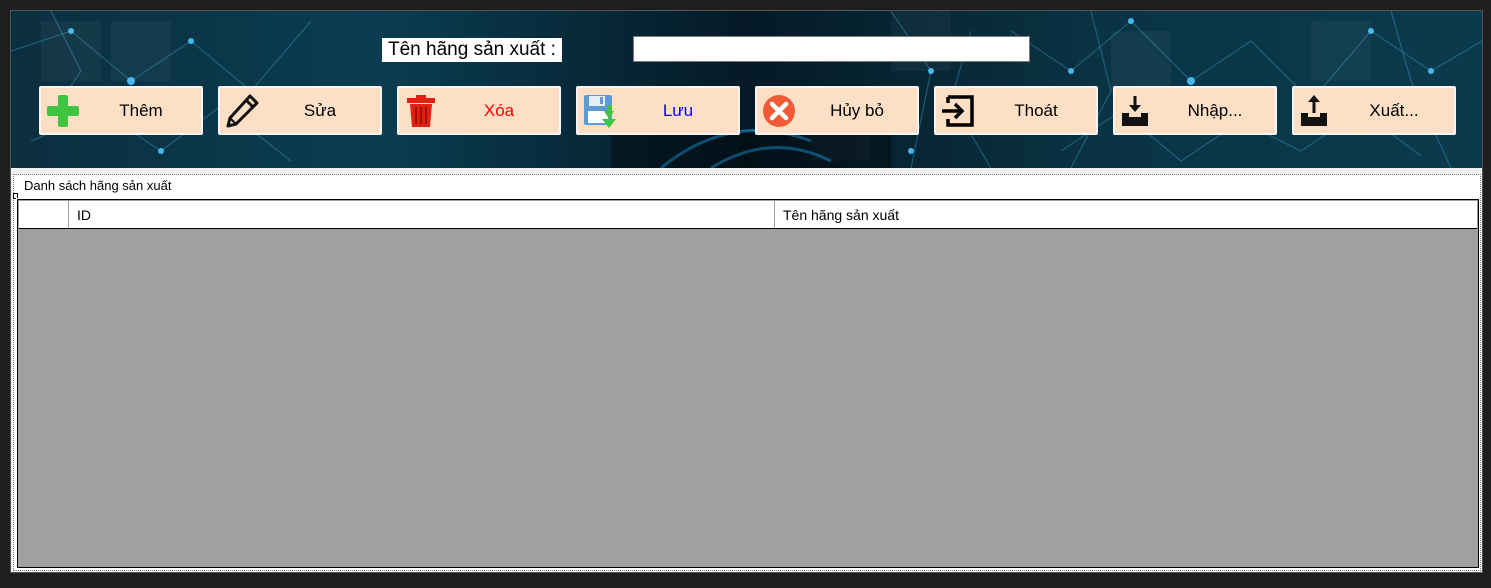  What do you see at coordinates (141, 110) in the screenshot?
I see `add-button-label: Thêm` at bounding box center [141, 110].